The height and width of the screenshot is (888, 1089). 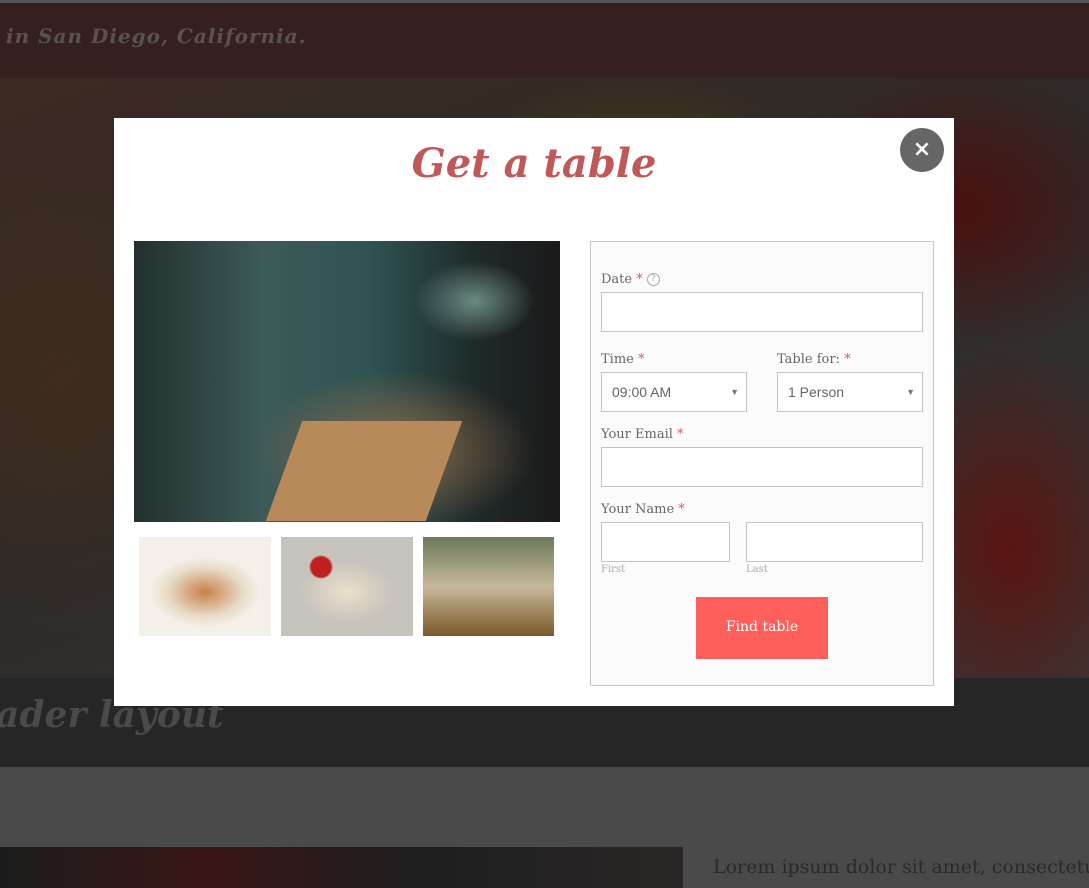 What do you see at coordinates (623, 359) in the screenshot?
I see `time-label: Time *` at bounding box center [623, 359].